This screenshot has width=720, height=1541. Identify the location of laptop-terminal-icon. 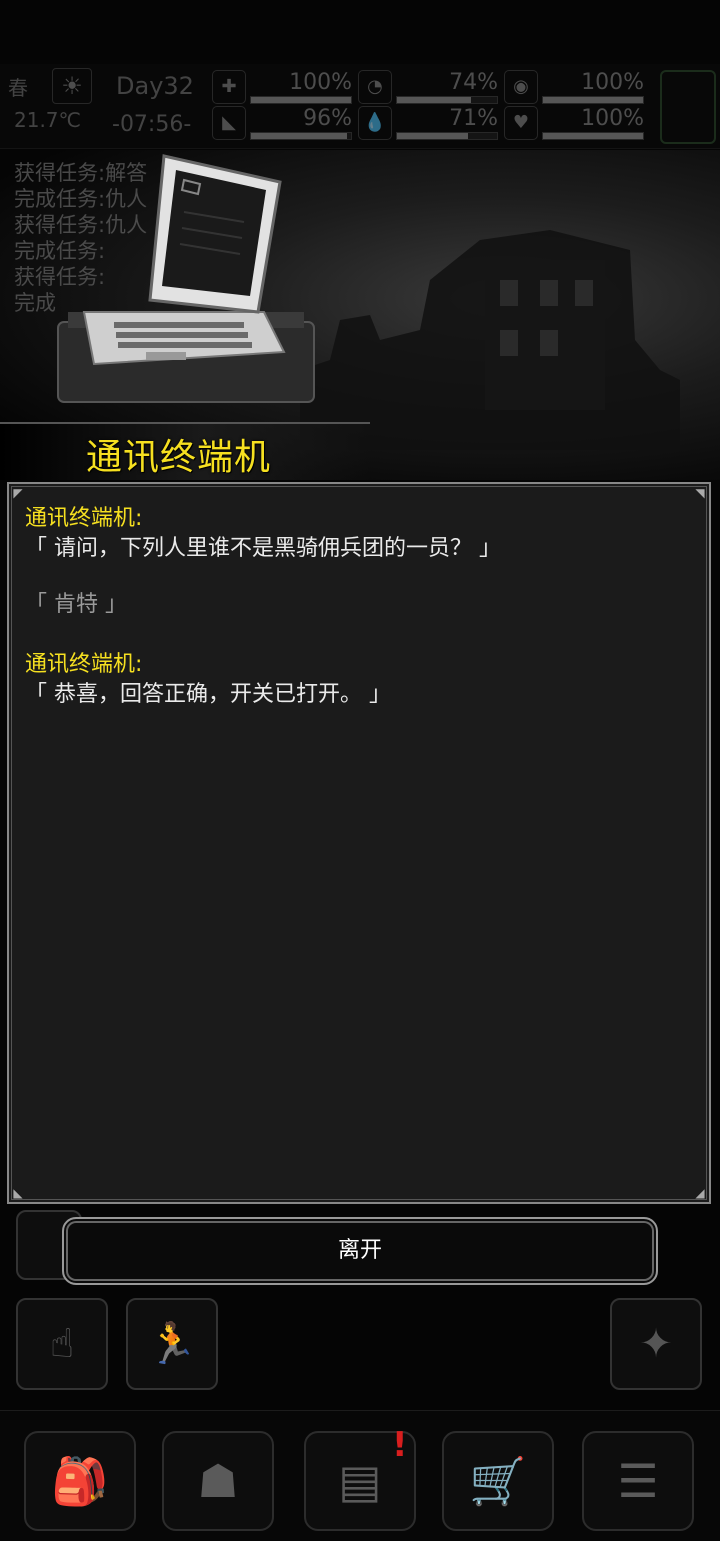
(186, 278).